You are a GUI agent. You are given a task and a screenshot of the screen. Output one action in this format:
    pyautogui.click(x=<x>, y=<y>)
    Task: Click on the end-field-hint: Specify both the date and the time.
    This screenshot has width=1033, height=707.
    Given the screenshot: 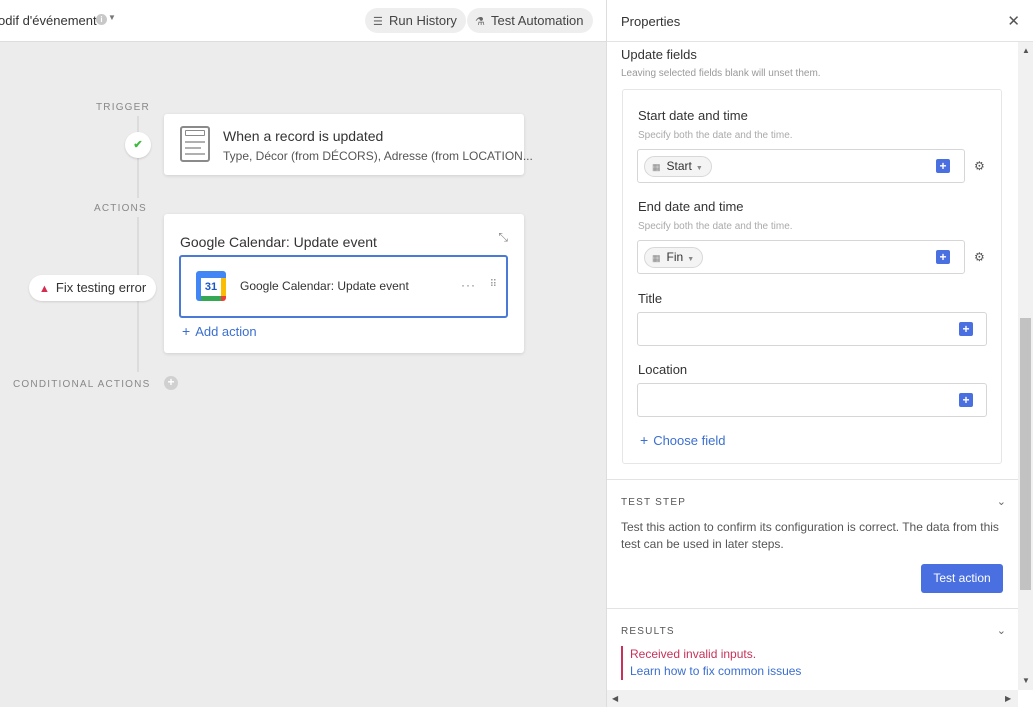 What is the action you would take?
    pyautogui.click(x=715, y=226)
    